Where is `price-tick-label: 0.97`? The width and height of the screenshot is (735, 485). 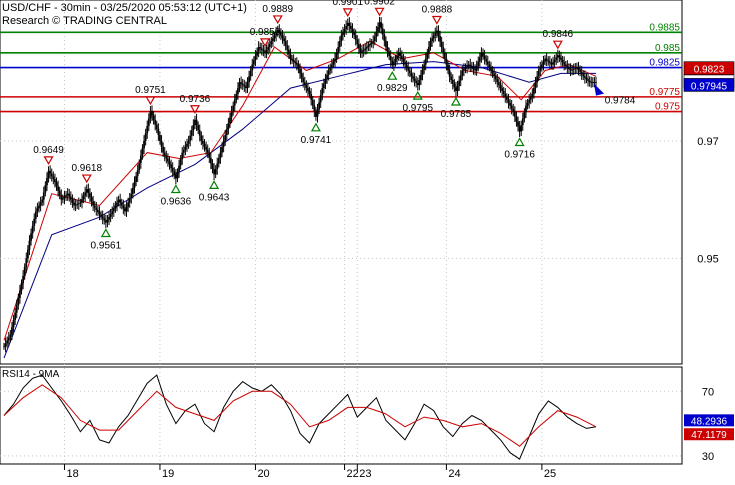 price-tick-label: 0.97 is located at coordinates (707, 142).